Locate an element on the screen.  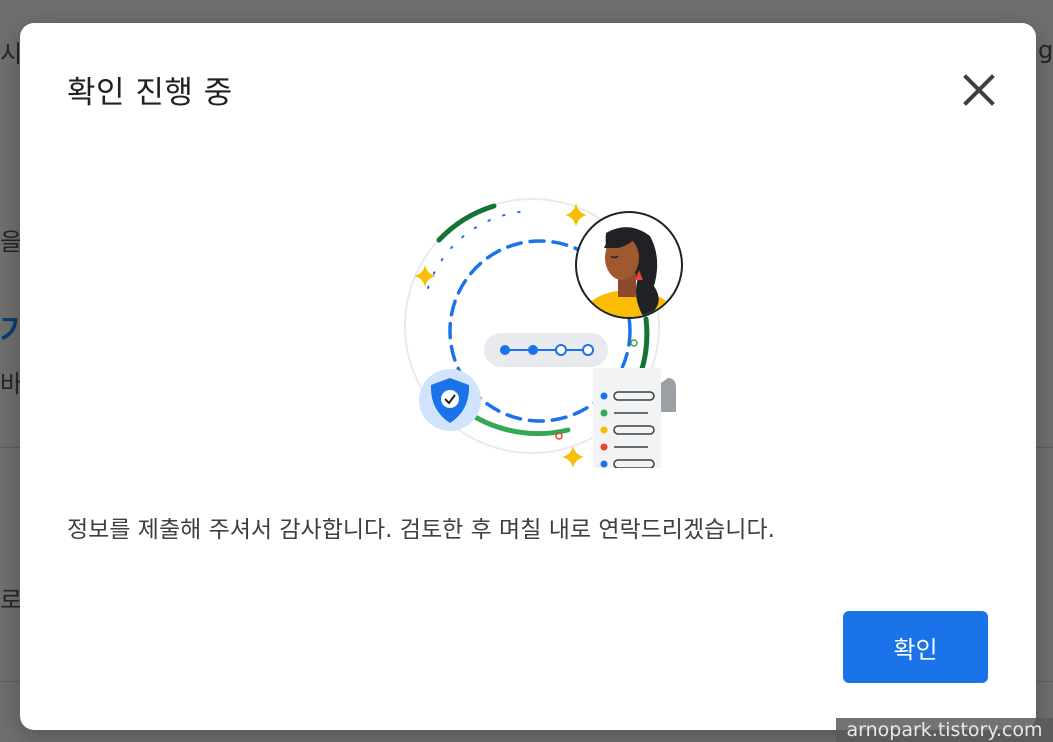
background-text-fragment: 바 is located at coordinates (11, 384).